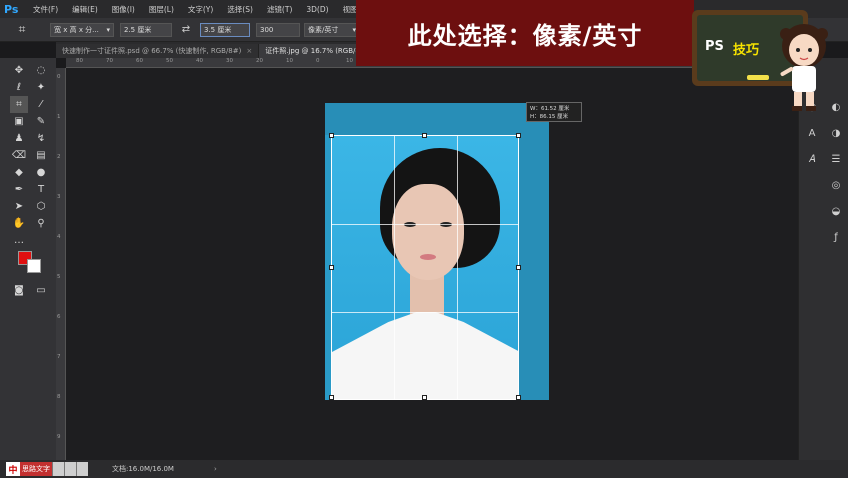 The image size is (848, 478). Describe the element at coordinates (19, 172) in the screenshot. I see `blur-tool-icon: ◆` at that location.